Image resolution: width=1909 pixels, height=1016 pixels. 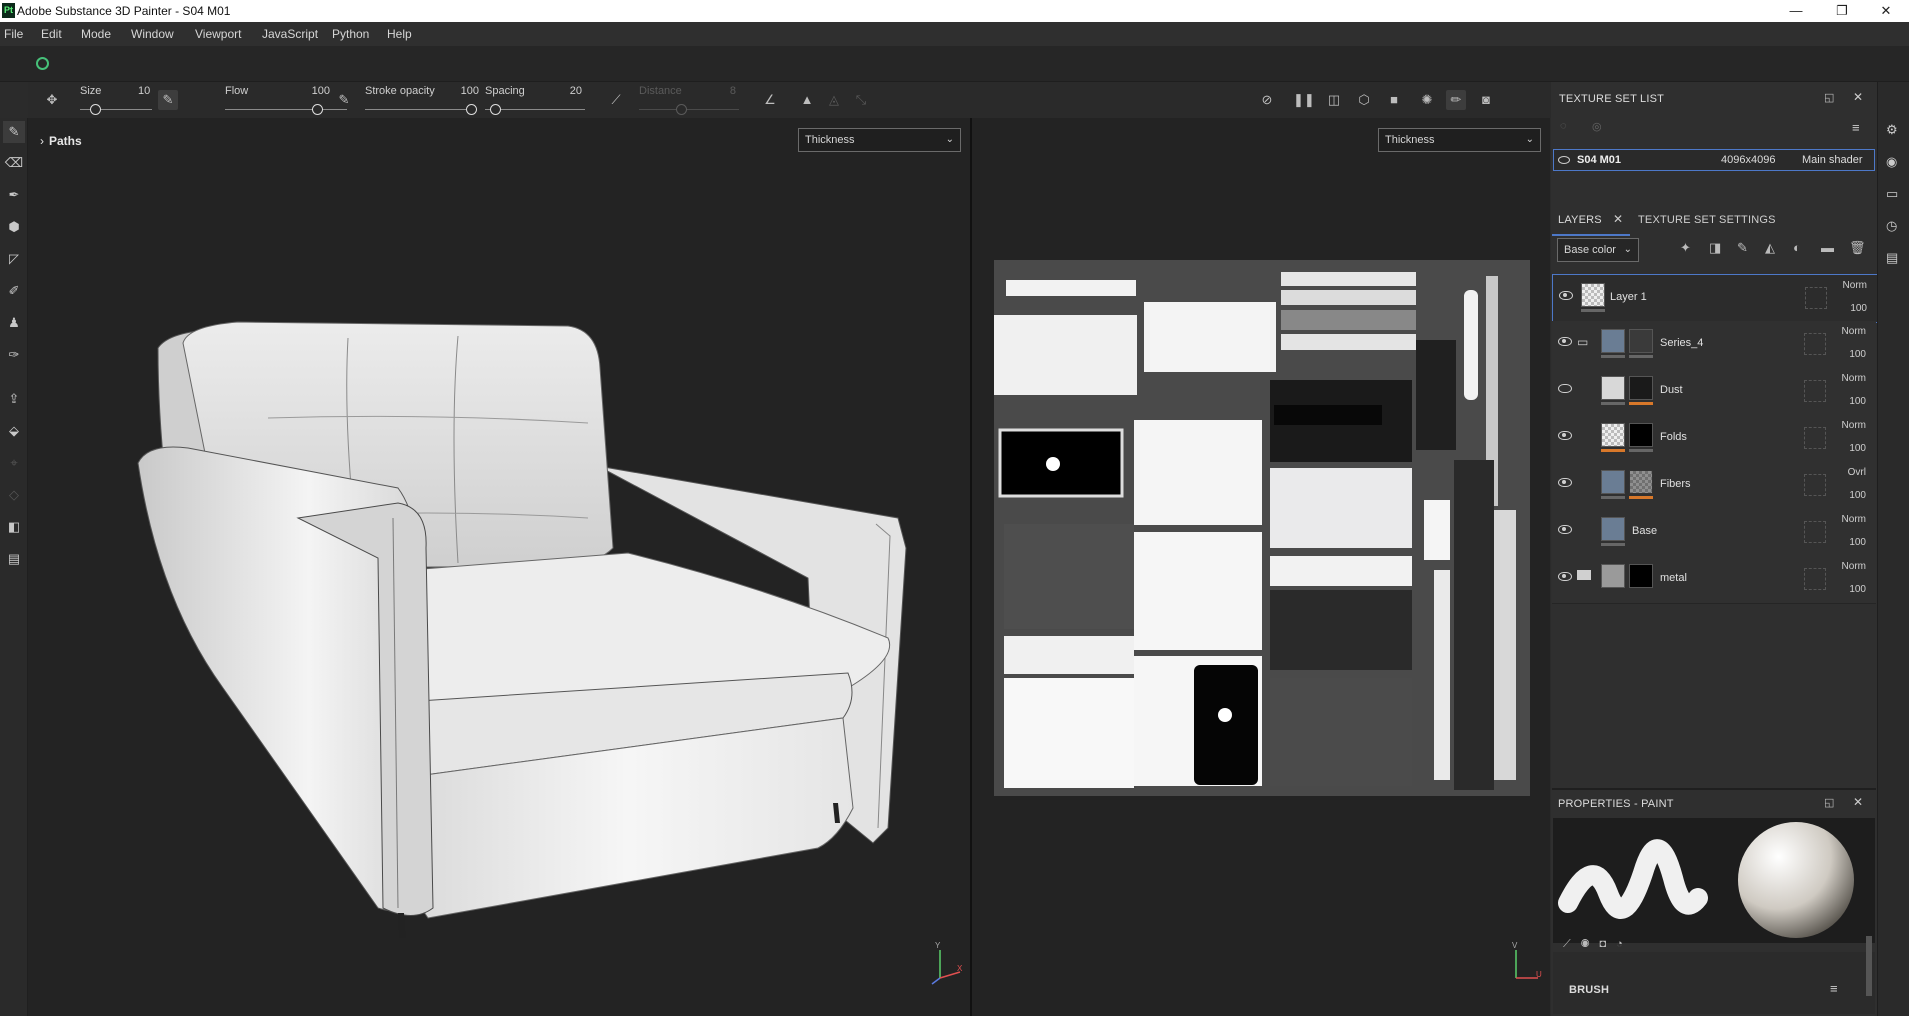 What do you see at coordinates (1714, 580) in the screenshot?
I see `layer-row: metal Norm 100` at bounding box center [1714, 580].